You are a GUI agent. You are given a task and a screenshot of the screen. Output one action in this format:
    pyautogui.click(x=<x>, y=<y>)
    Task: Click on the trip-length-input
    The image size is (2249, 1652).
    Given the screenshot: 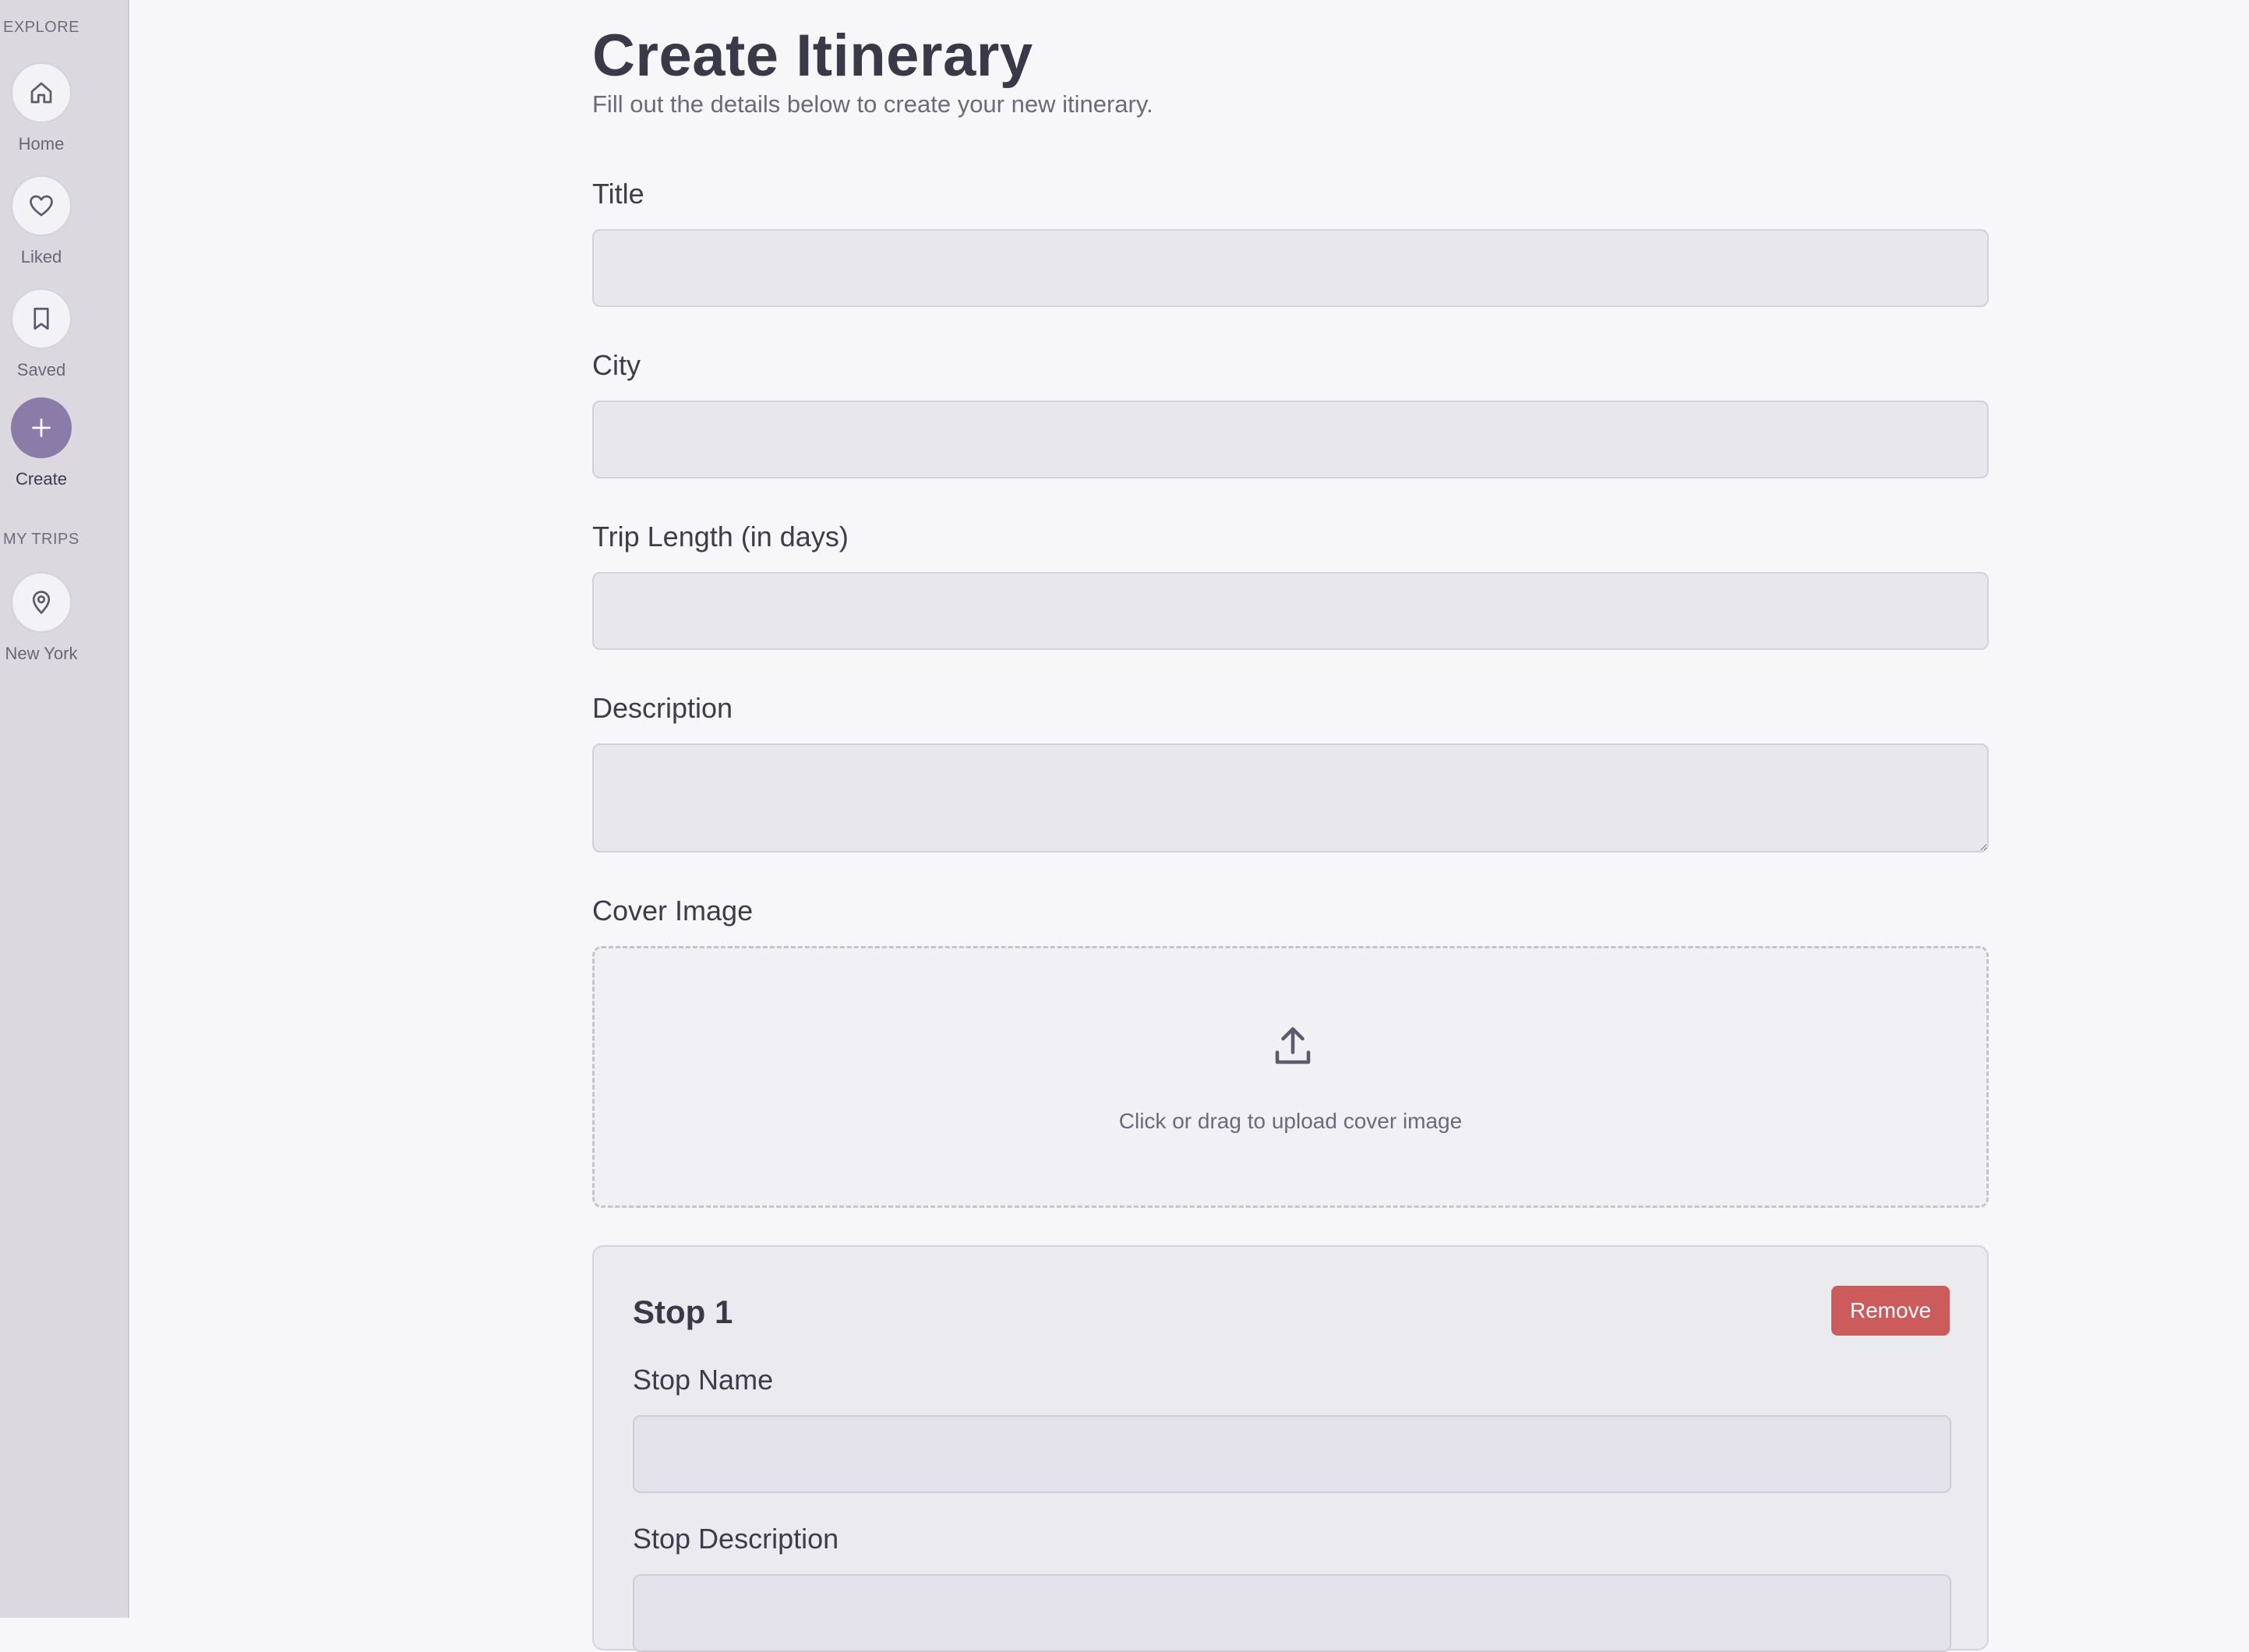 What is the action you would take?
    pyautogui.click(x=1290, y=611)
    